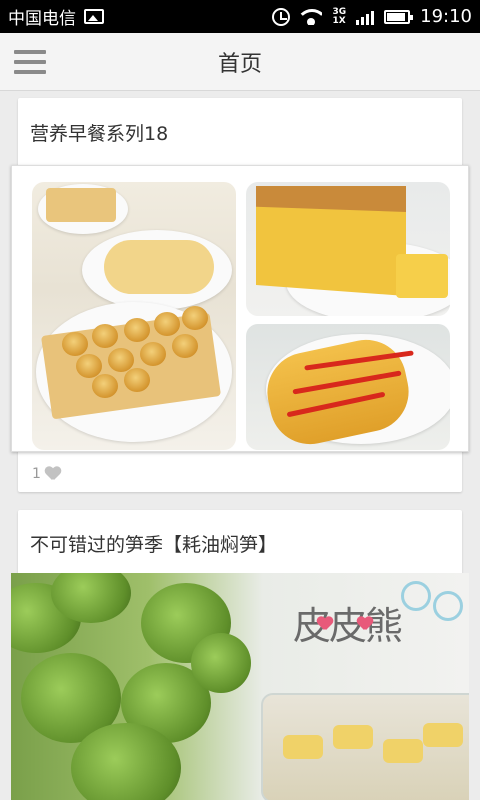 The height and width of the screenshot is (800, 480). Describe the element at coordinates (399, 16) in the screenshot. I see `battery-icon` at that location.